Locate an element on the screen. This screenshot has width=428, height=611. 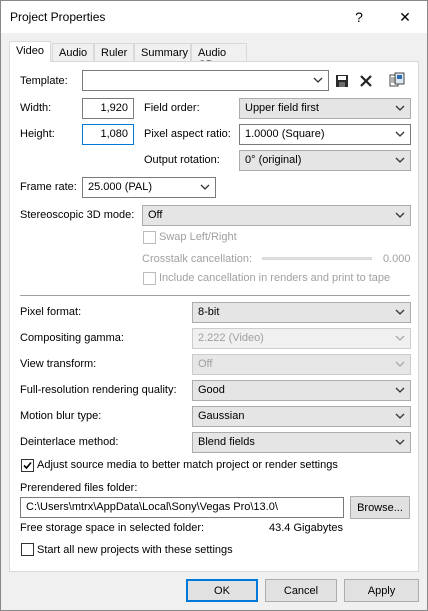
output-rotation-select: 0° (original) is located at coordinates (325, 160).